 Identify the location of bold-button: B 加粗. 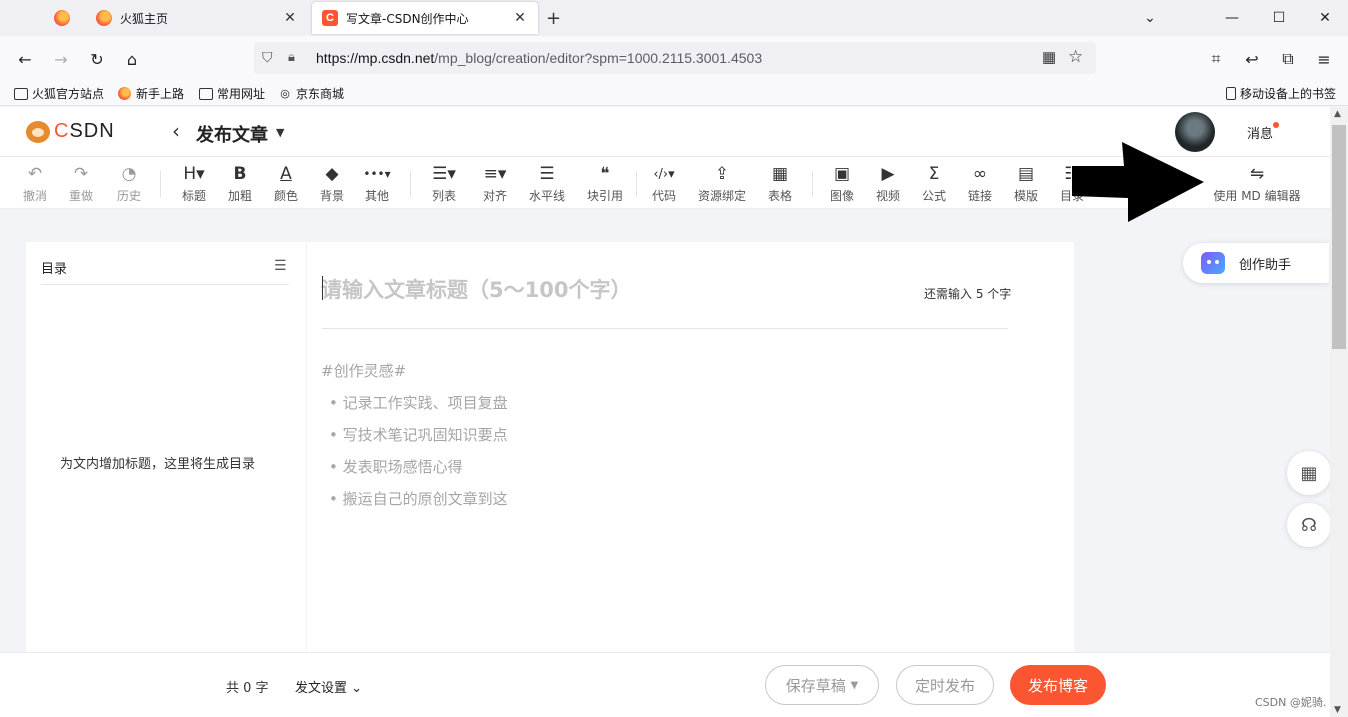
(240, 184).